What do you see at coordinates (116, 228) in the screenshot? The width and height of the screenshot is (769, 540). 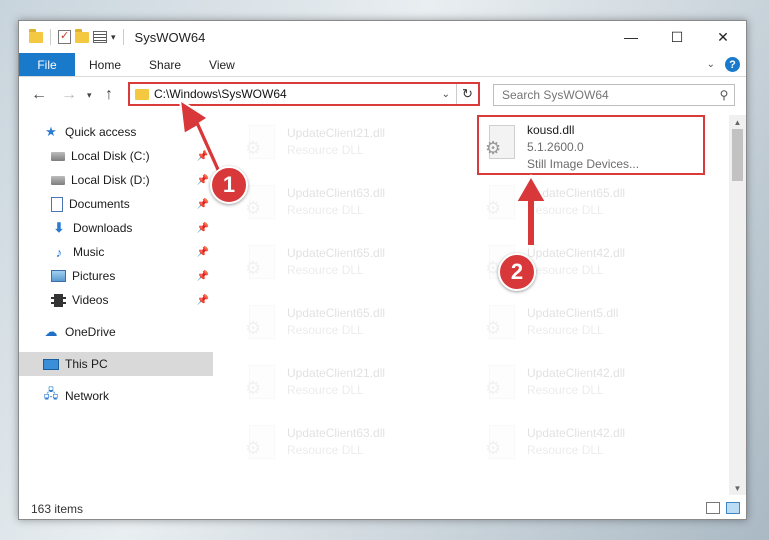 I see `sidebar-item-downloads: ⬇ Downloads 📌` at bounding box center [116, 228].